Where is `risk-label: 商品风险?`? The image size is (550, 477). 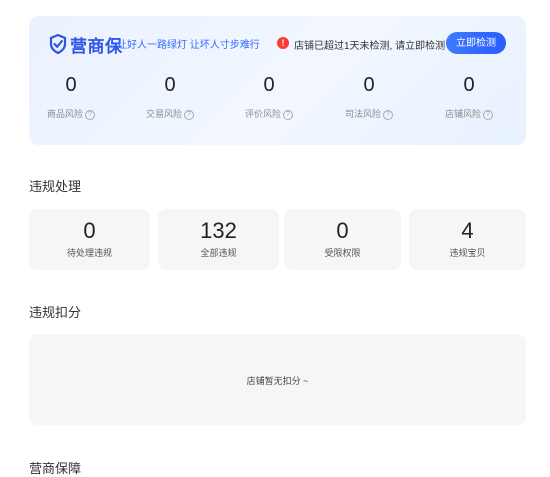 risk-label: 商品风险? is located at coordinates (71, 113).